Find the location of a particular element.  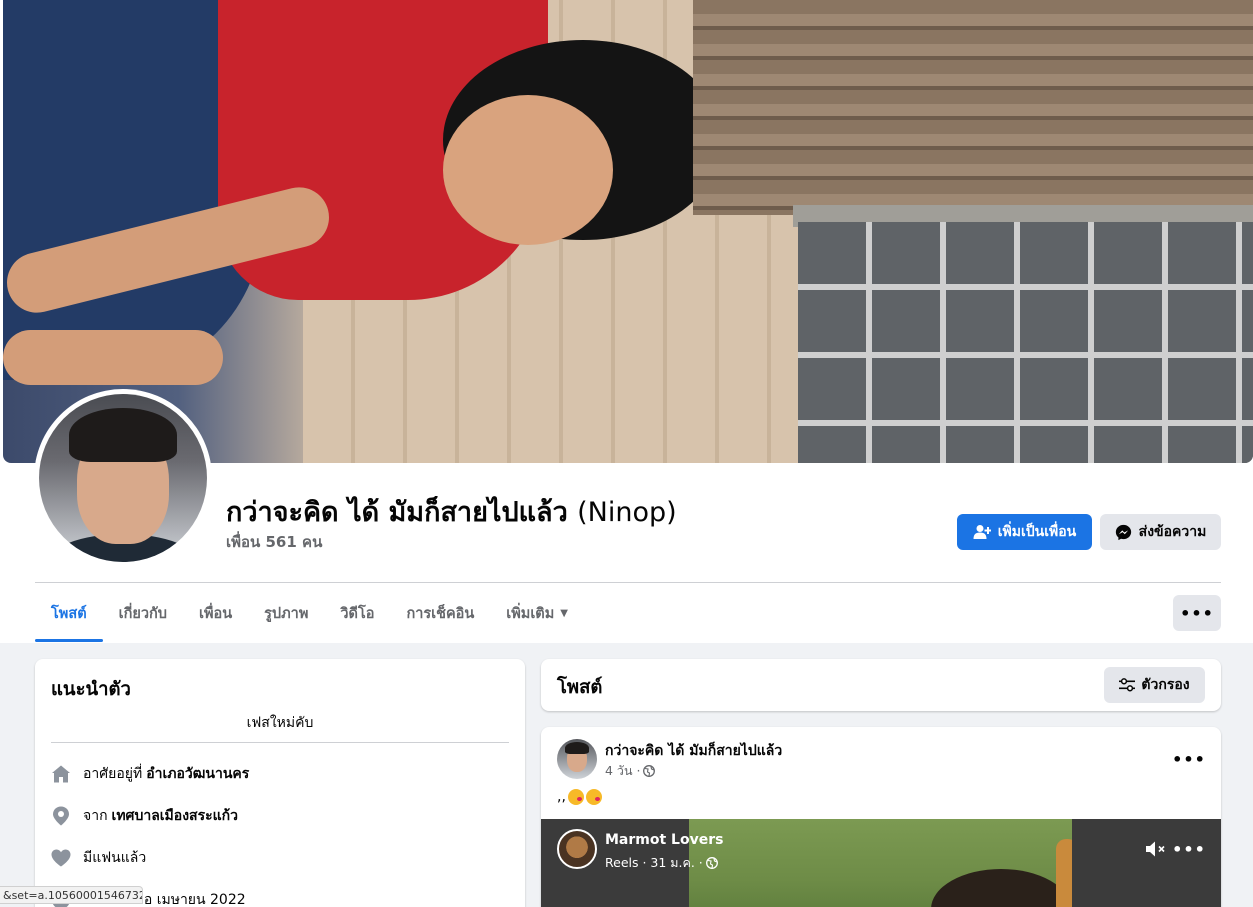

reel-meta-text: Reels · 31 ม.ค. · is located at coordinates (654, 863).